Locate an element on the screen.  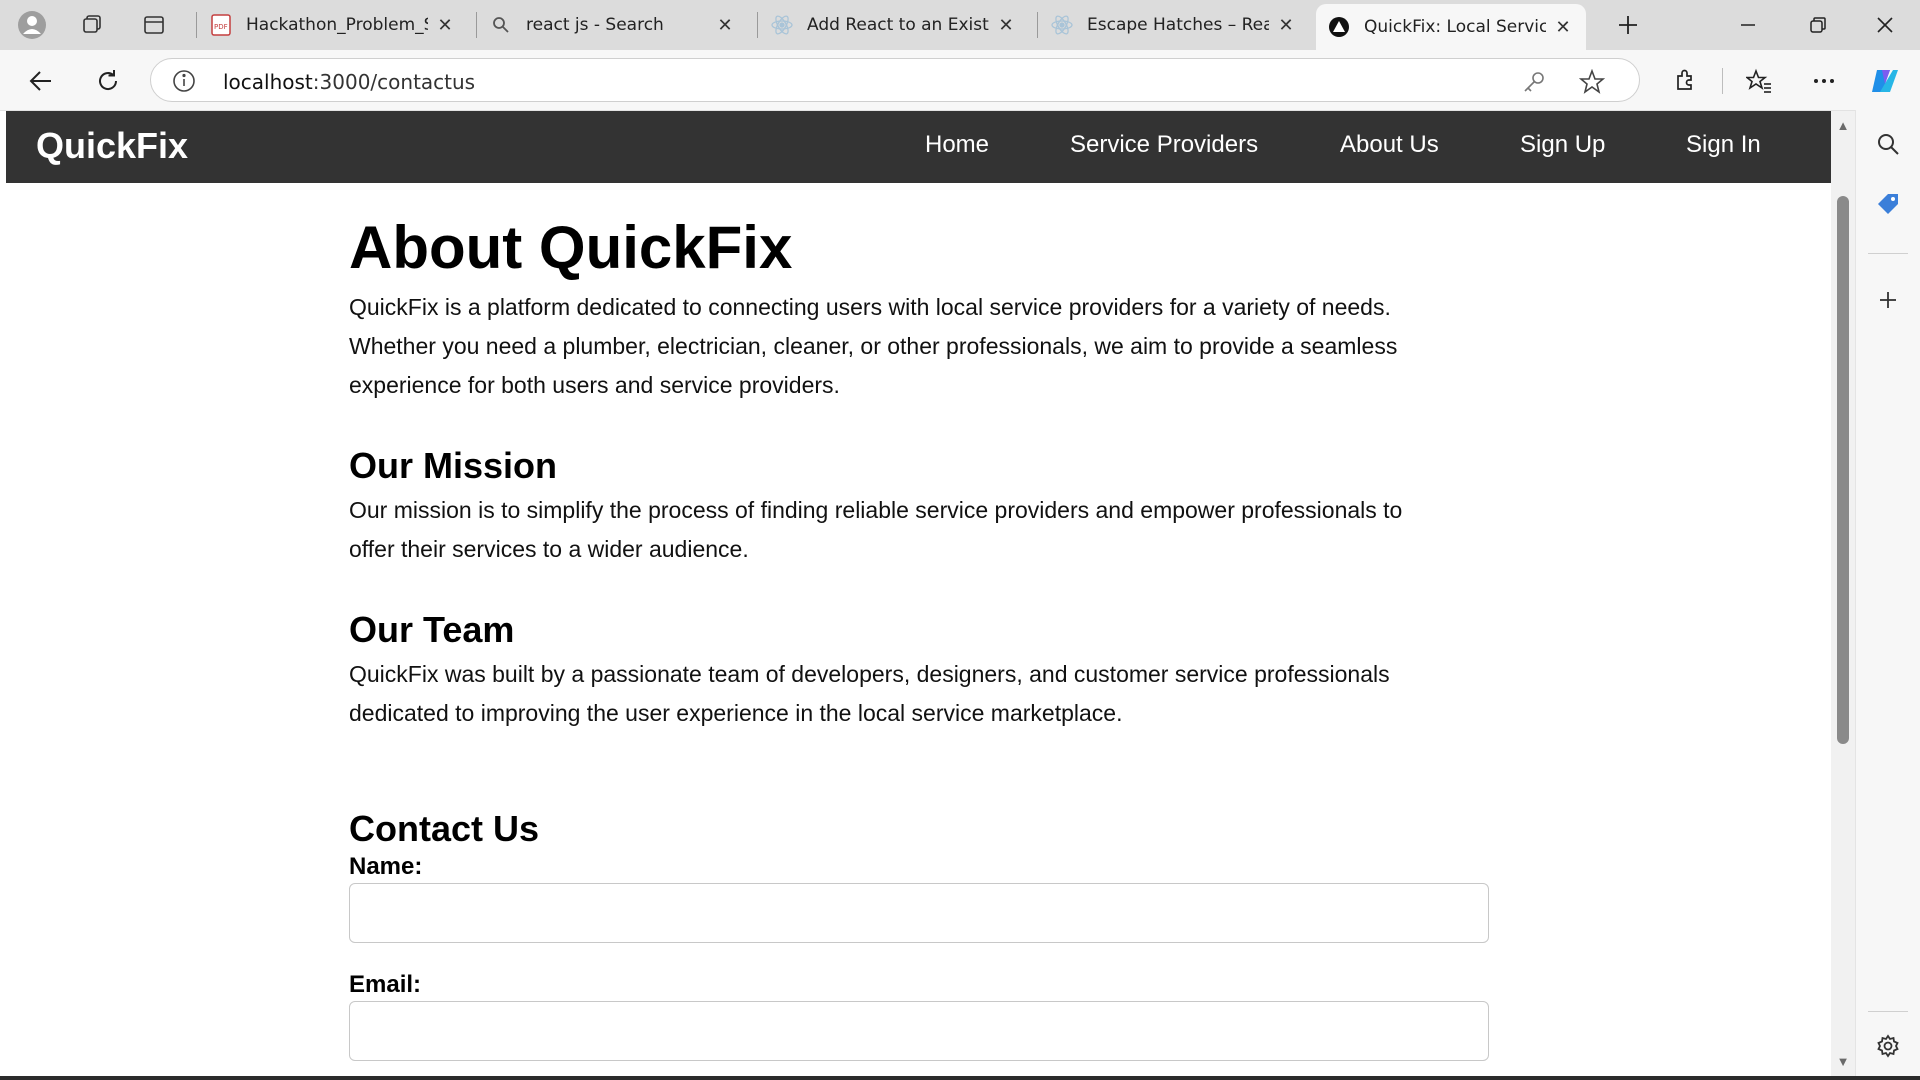
tab-add-react: Add React to an Existing ✕ is located at coordinates (894, 25).